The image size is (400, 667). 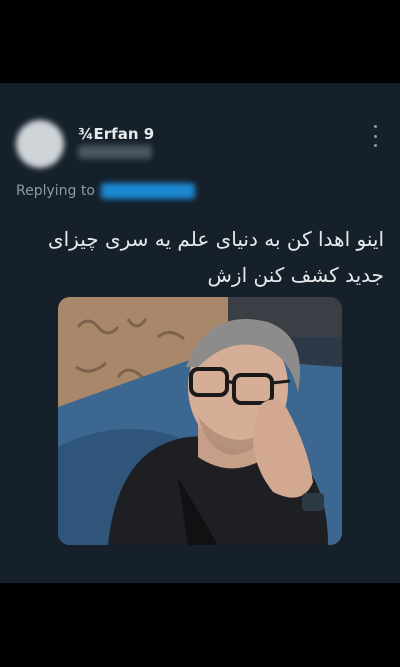 What do you see at coordinates (375, 136) in the screenshot?
I see `more-vertical-icon` at bounding box center [375, 136].